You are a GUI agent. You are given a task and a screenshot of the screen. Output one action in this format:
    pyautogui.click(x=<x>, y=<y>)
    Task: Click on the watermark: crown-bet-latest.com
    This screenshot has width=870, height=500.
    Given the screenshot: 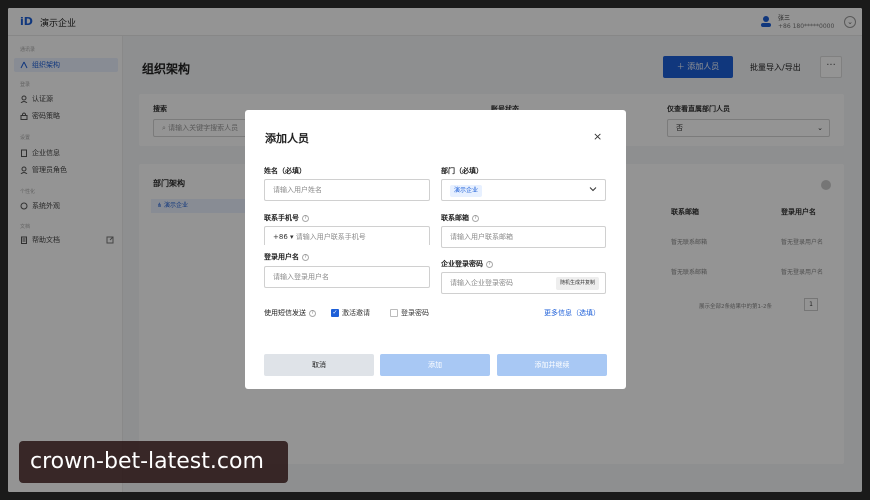 What is the action you would take?
    pyautogui.click(x=153, y=462)
    